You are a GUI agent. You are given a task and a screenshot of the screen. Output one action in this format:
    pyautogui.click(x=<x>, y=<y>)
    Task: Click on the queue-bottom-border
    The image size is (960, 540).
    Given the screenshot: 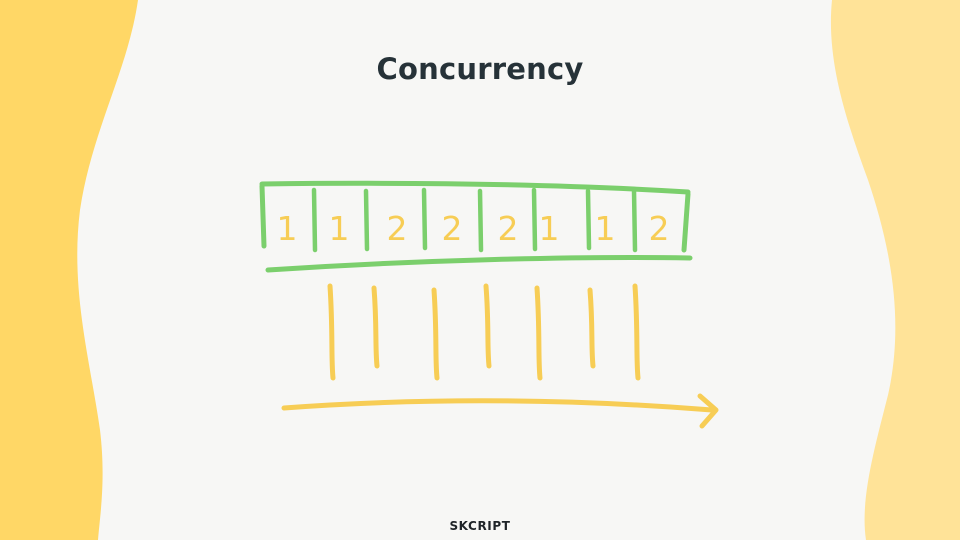 What is the action you would take?
    pyautogui.click(x=479, y=264)
    